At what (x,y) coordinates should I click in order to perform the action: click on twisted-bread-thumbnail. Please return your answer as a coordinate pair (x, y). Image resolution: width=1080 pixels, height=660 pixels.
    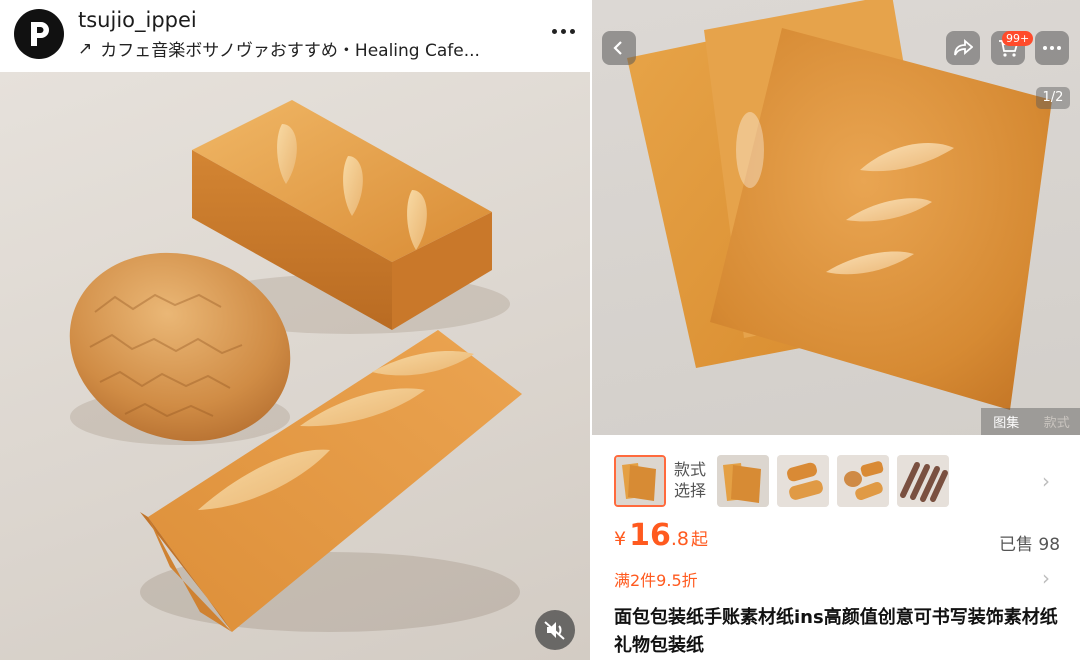
    Looking at the image, I should click on (923, 481).